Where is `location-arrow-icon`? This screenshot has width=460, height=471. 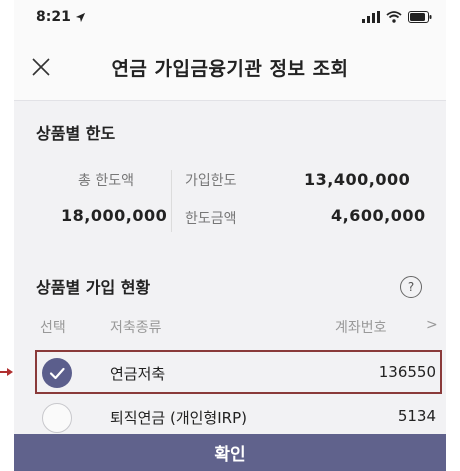
location-arrow-icon is located at coordinates (80, 17).